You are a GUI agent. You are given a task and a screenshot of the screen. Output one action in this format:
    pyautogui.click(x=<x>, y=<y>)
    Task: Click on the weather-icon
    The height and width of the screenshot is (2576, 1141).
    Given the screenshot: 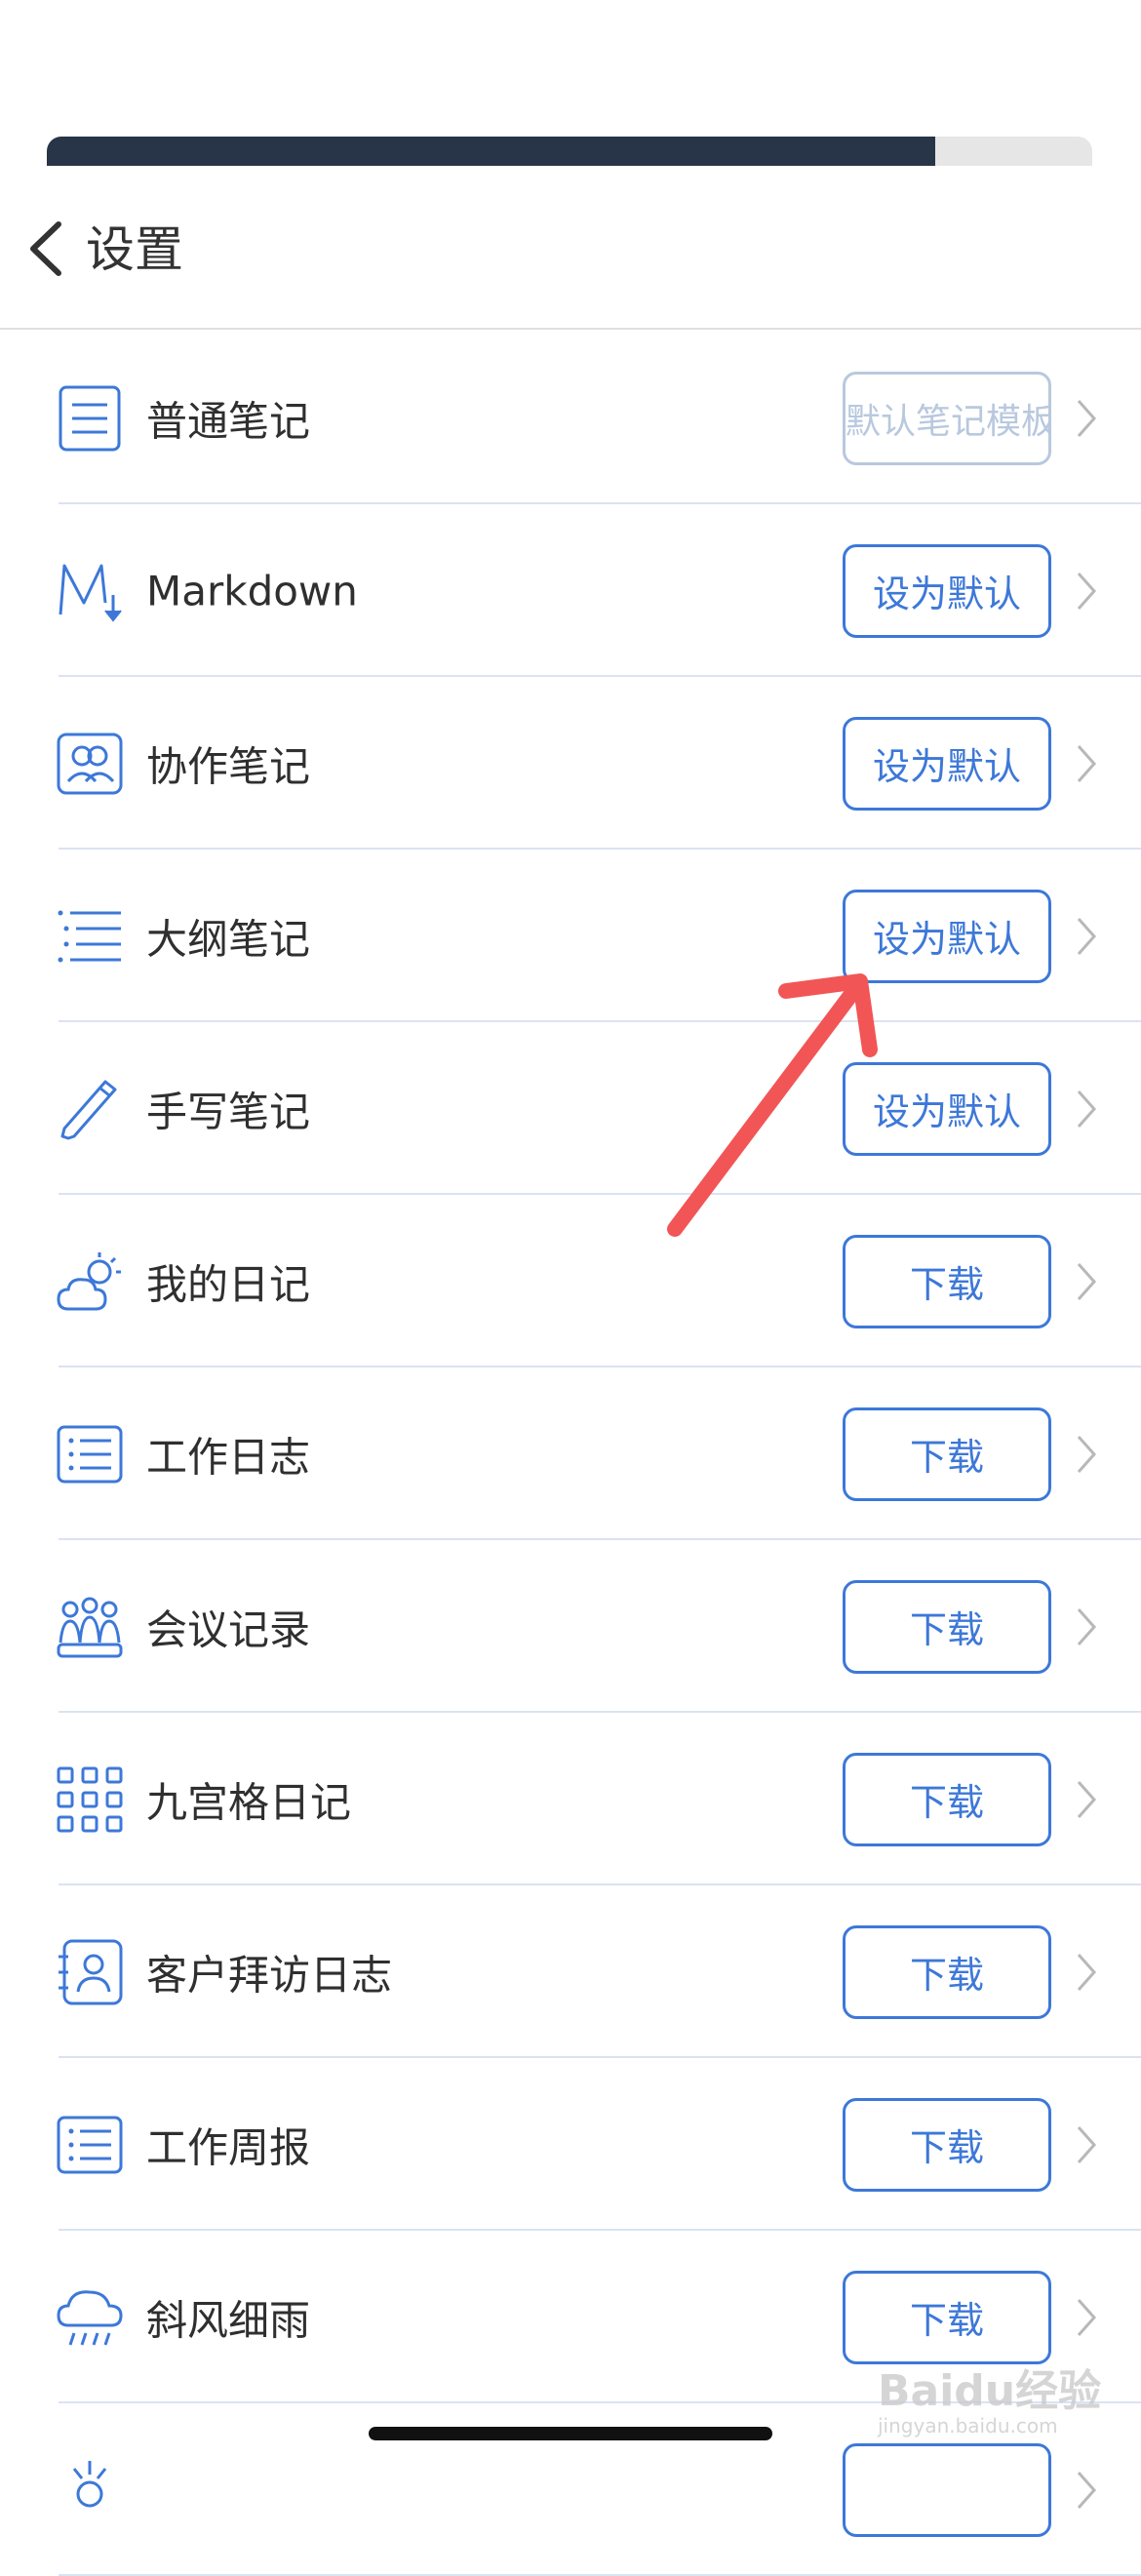 What is the action you would take?
    pyautogui.click(x=90, y=1282)
    